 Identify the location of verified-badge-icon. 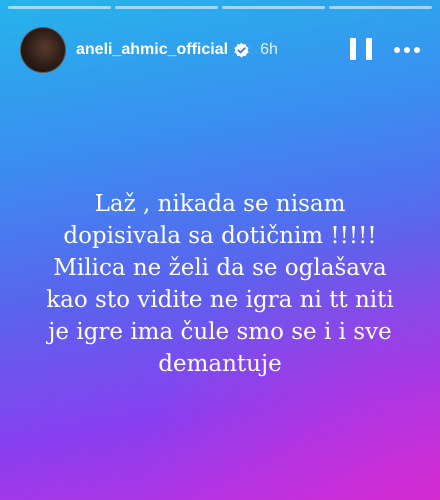
(241, 50).